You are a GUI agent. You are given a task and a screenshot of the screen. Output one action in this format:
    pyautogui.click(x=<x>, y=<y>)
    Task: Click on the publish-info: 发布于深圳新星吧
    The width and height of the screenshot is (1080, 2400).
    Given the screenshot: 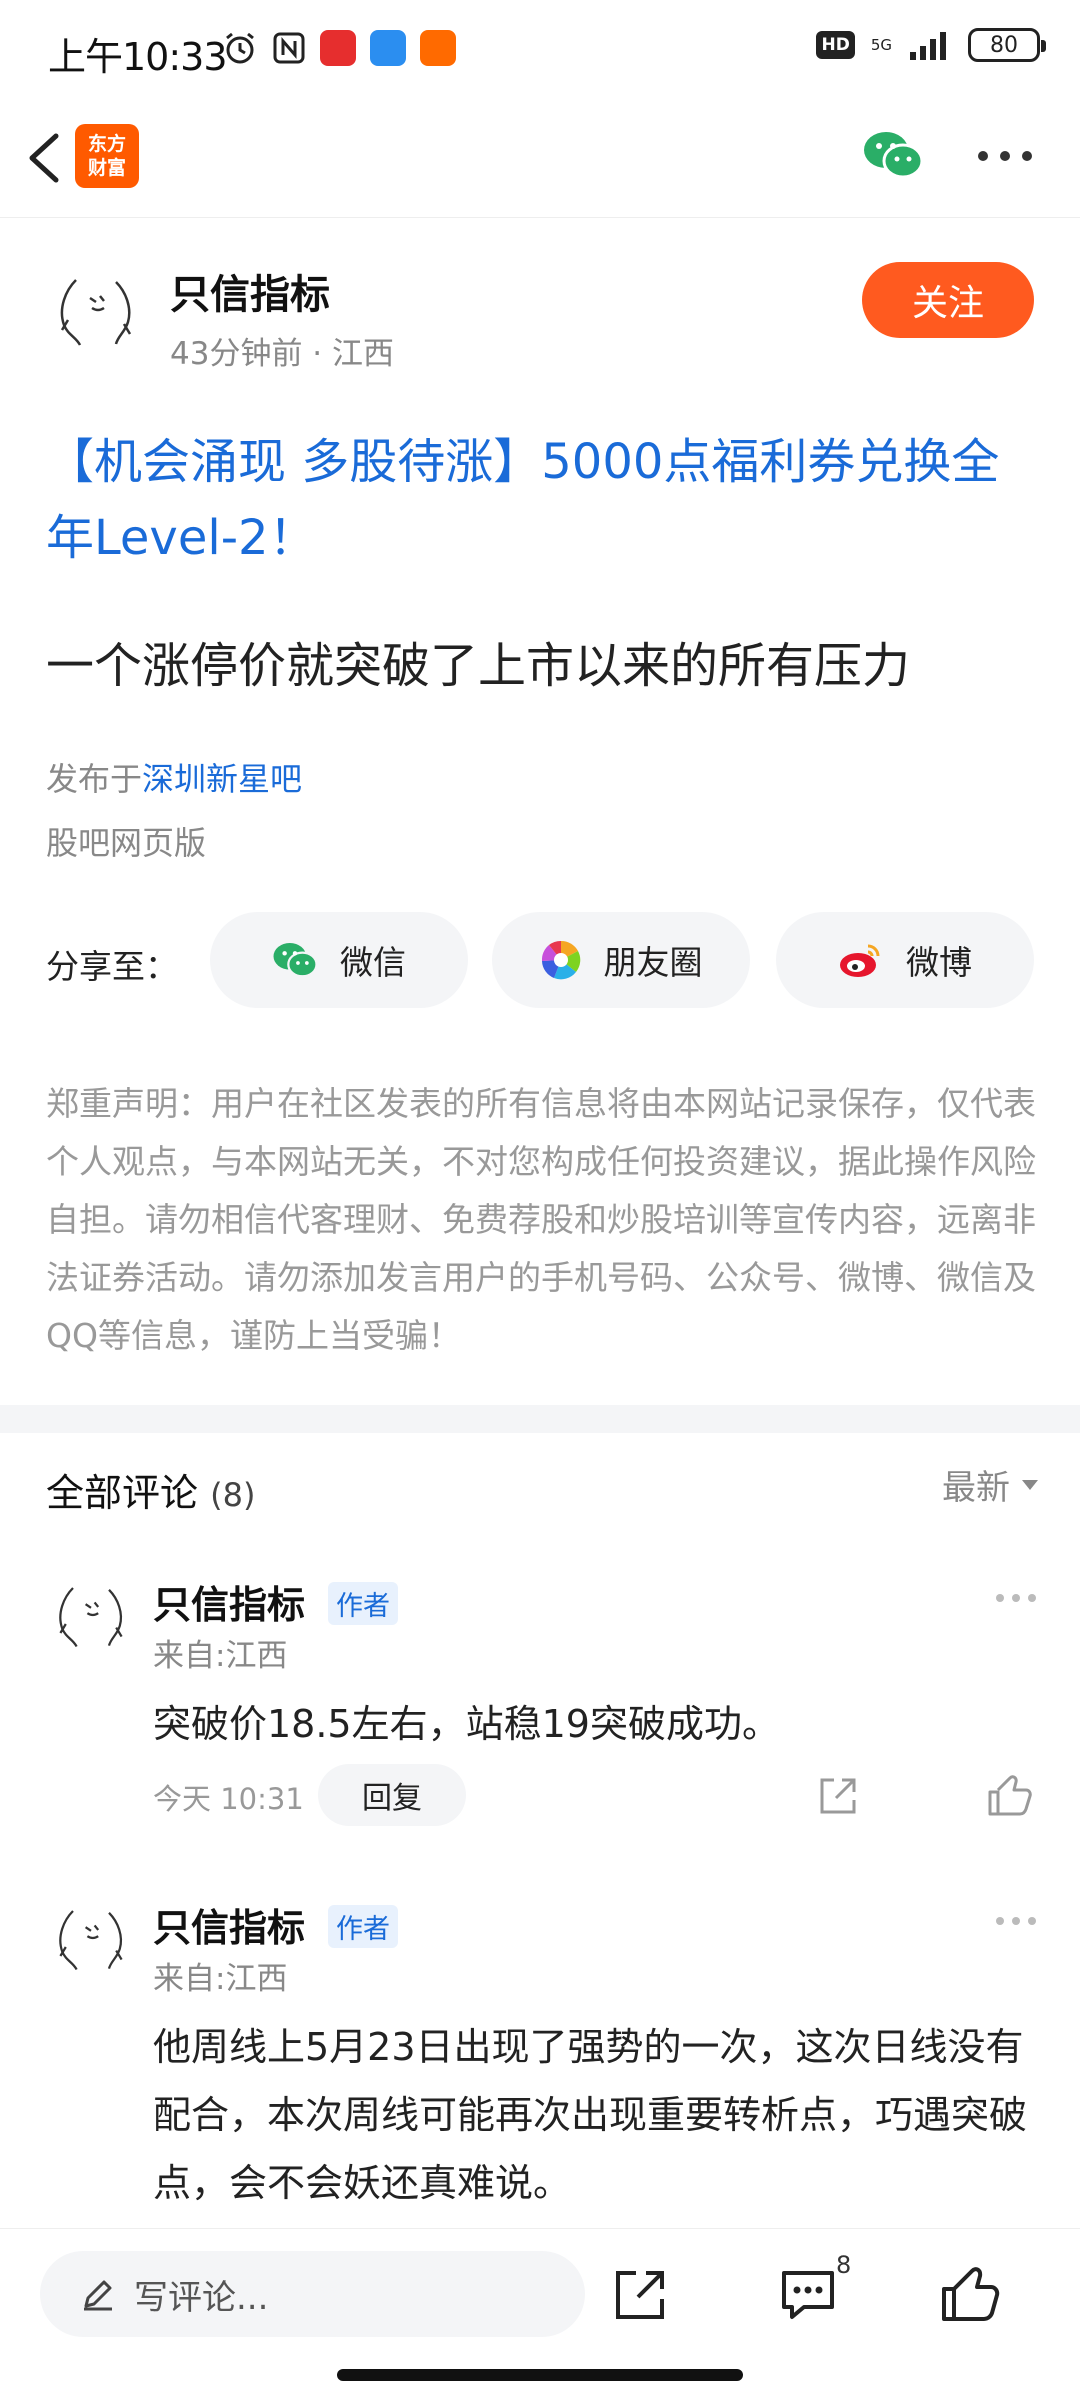 What is the action you would take?
    pyautogui.click(x=174, y=779)
    